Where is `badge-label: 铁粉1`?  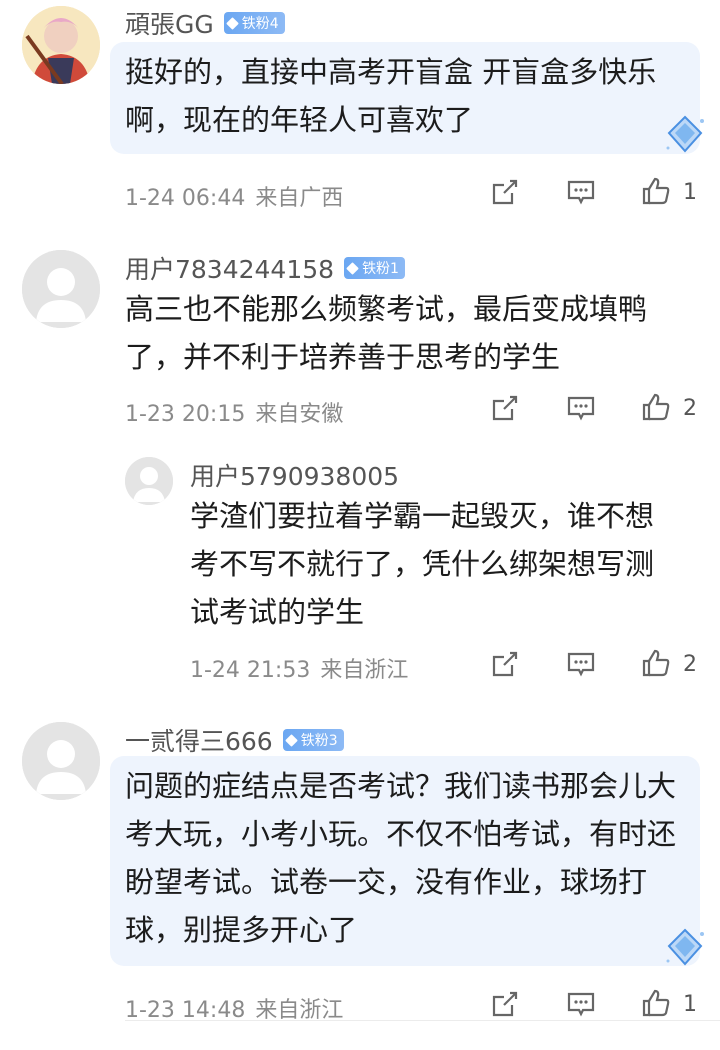
badge-label: 铁粉1 is located at coordinates (380, 269).